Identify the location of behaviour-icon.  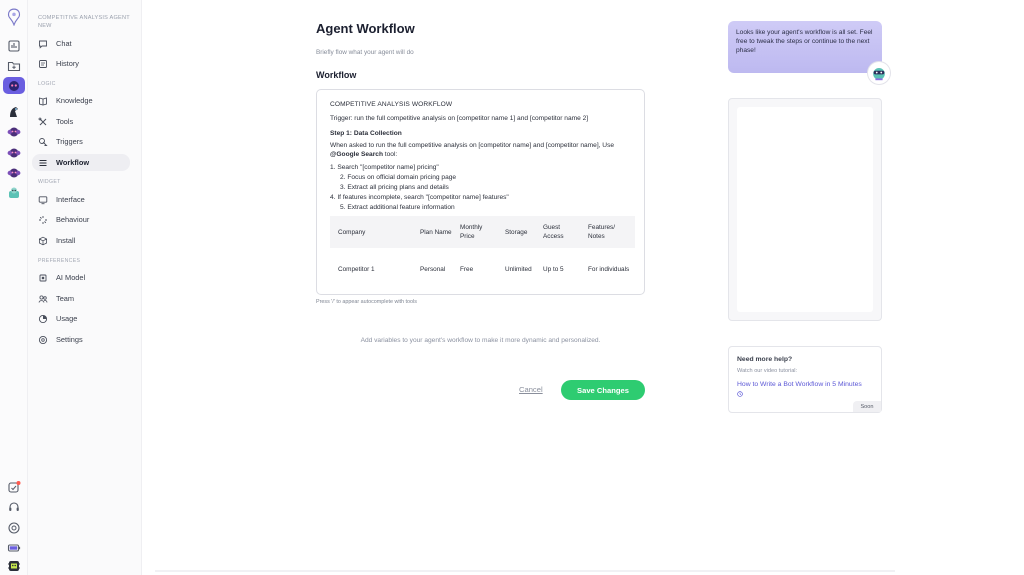
(43, 219).